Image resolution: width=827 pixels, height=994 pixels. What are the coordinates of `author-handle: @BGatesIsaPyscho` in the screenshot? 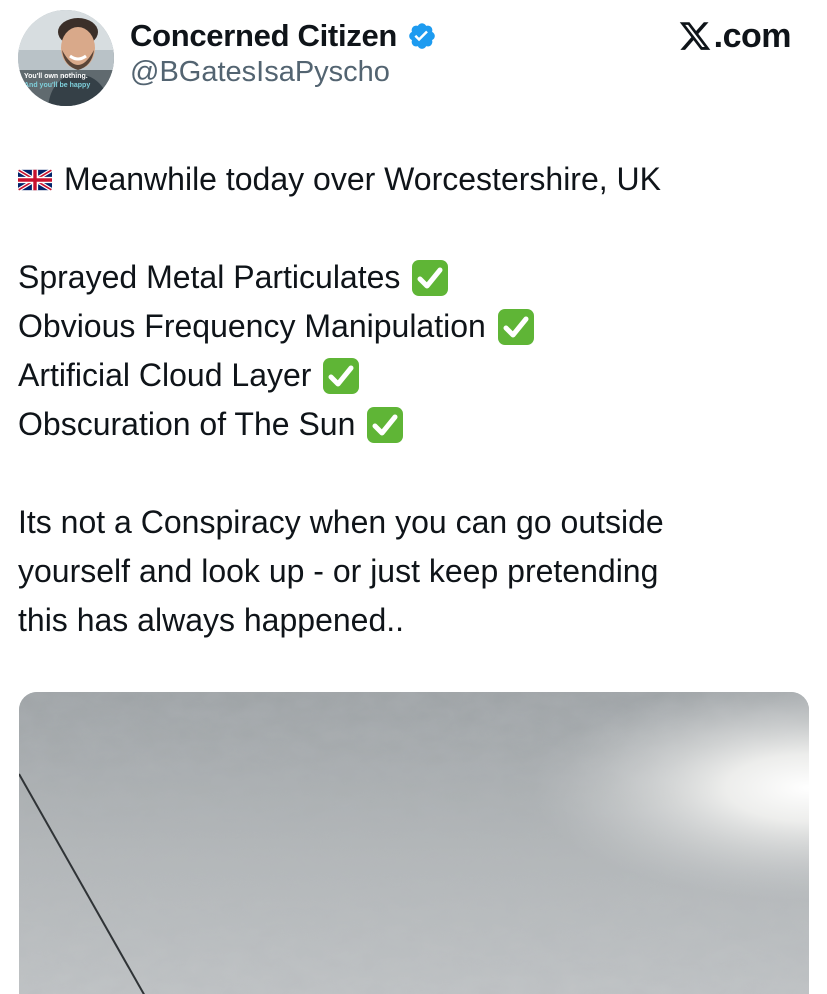 It's located at (260, 72).